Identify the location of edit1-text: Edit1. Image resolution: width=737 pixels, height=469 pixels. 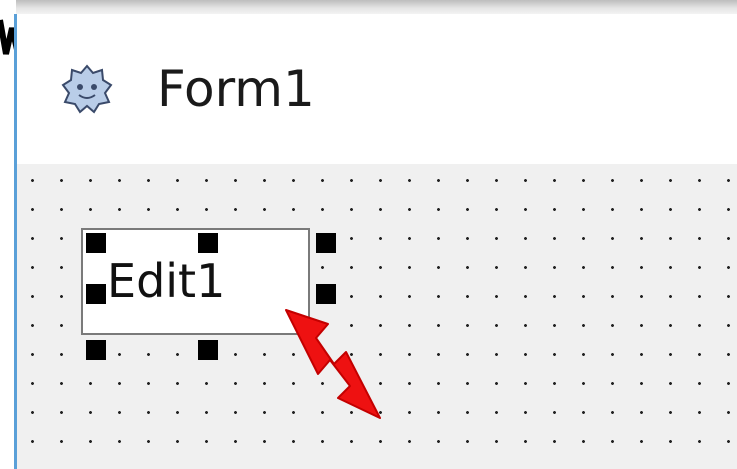
(166, 281).